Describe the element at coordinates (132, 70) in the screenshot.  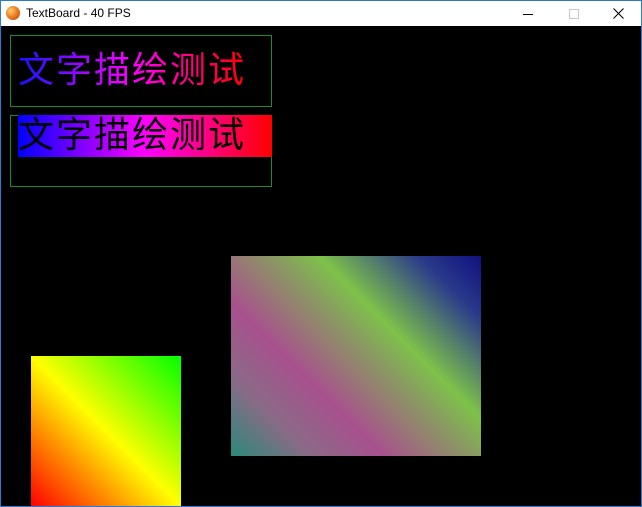
I see `gradient-fill-text: 文字描绘测试` at that location.